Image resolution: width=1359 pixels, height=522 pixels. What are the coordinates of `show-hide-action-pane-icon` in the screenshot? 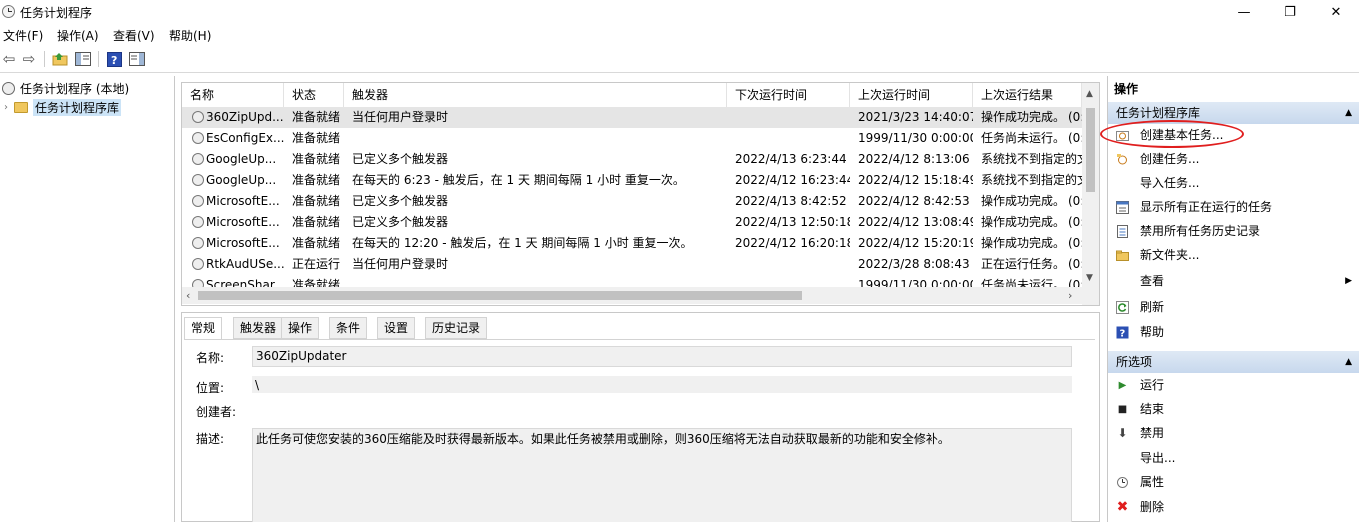 It's located at (137, 59).